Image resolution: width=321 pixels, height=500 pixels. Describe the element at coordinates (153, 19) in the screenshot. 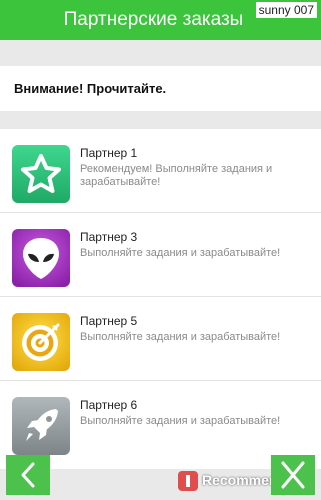

I see `page-title: Партнерские заказы` at that location.